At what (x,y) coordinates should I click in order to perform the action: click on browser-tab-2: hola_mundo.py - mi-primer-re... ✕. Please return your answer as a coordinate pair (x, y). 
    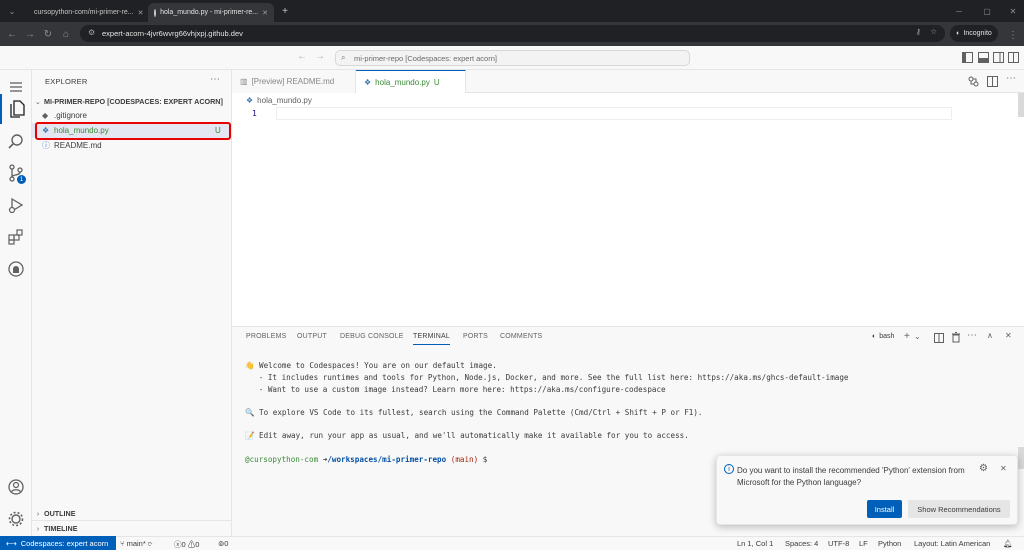
    Looking at the image, I should click on (211, 12).